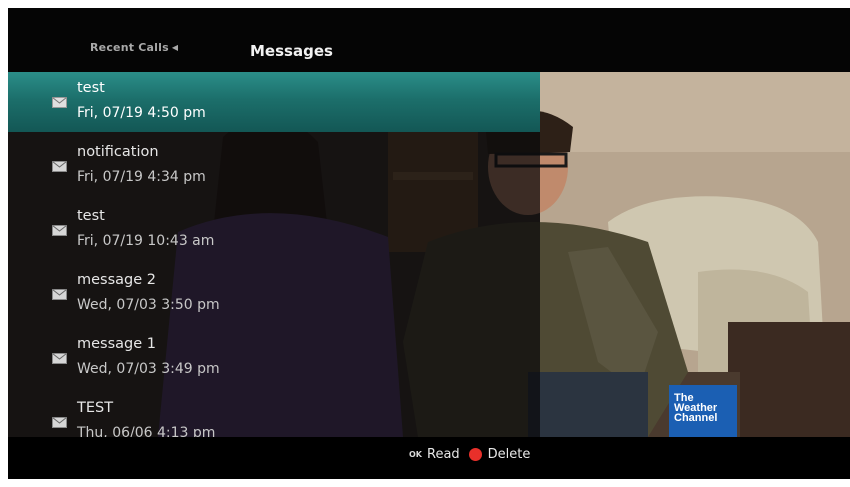  Describe the element at coordinates (429, 40) in the screenshot. I see `header-bar: Recent Calls ◀ Messages` at that location.